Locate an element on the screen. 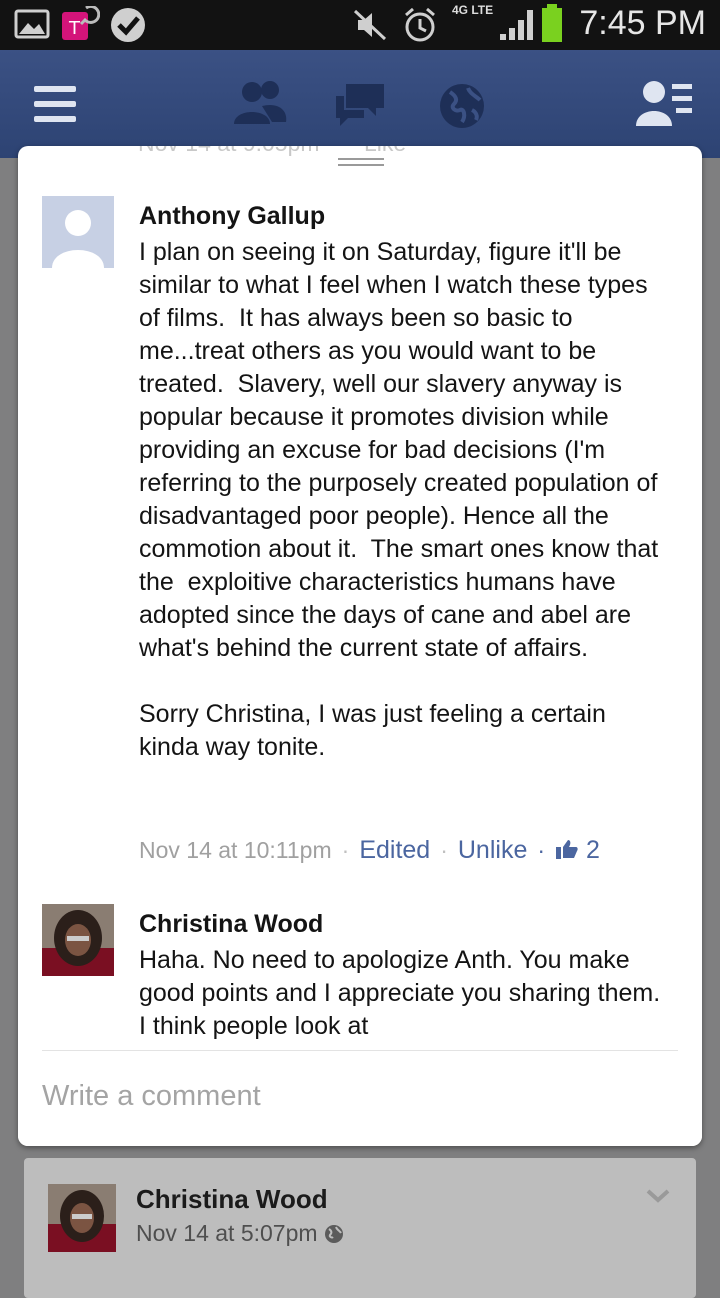  comment-author: Christina Wood is located at coordinates (231, 924).